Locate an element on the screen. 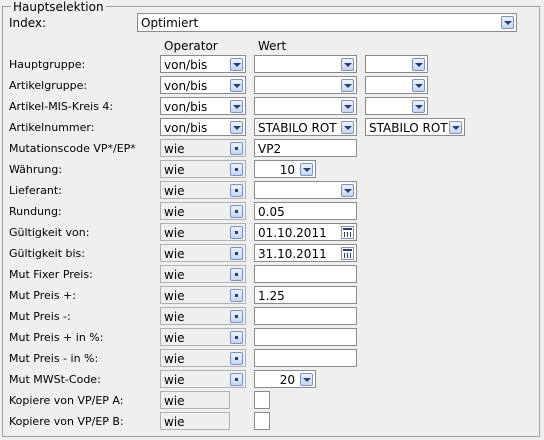 Image resolution: width=544 pixels, height=440 pixels. mut-preis-plus-operator: wie is located at coordinates (203, 295).